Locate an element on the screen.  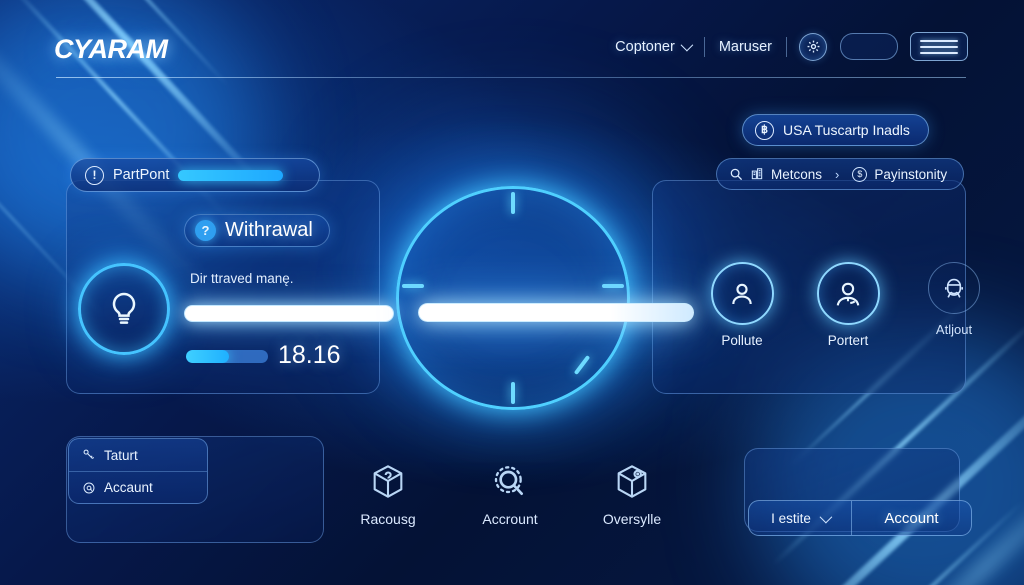
center-target-ring is located at coordinates (513, 298).